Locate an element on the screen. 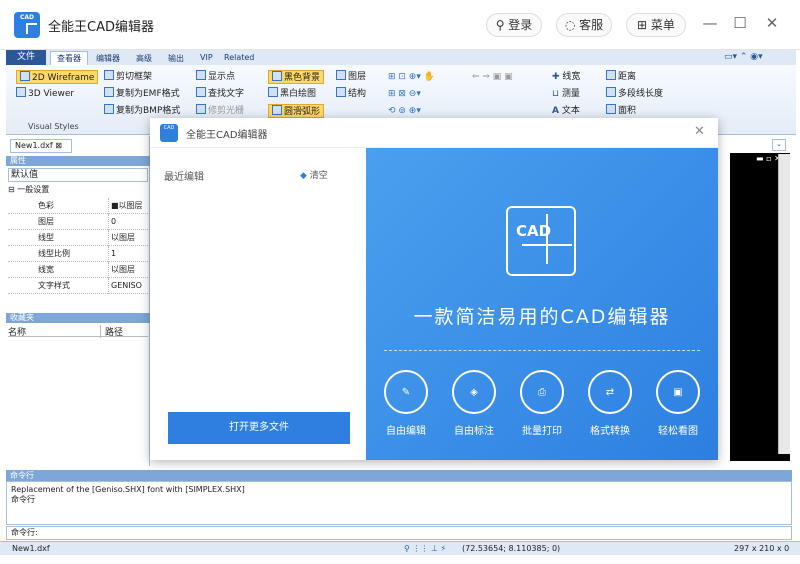 Image resolution: width=800 pixels, height=564 pixels. feature-batch-print: ⎙ 批量打印 is located at coordinates (542, 403).